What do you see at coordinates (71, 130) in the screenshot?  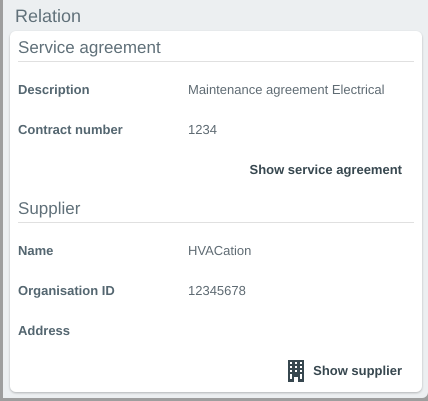 I see `field-label: Contract number` at bounding box center [71, 130].